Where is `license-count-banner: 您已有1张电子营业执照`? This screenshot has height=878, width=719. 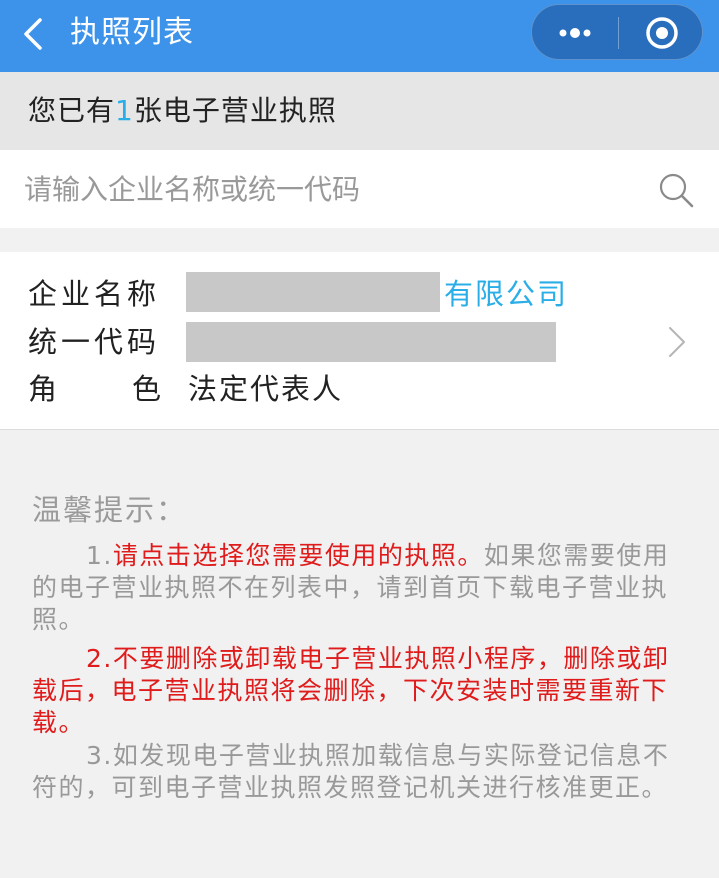
license-count-banner: 您已有1张电子营业执照 is located at coordinates (359, 111).